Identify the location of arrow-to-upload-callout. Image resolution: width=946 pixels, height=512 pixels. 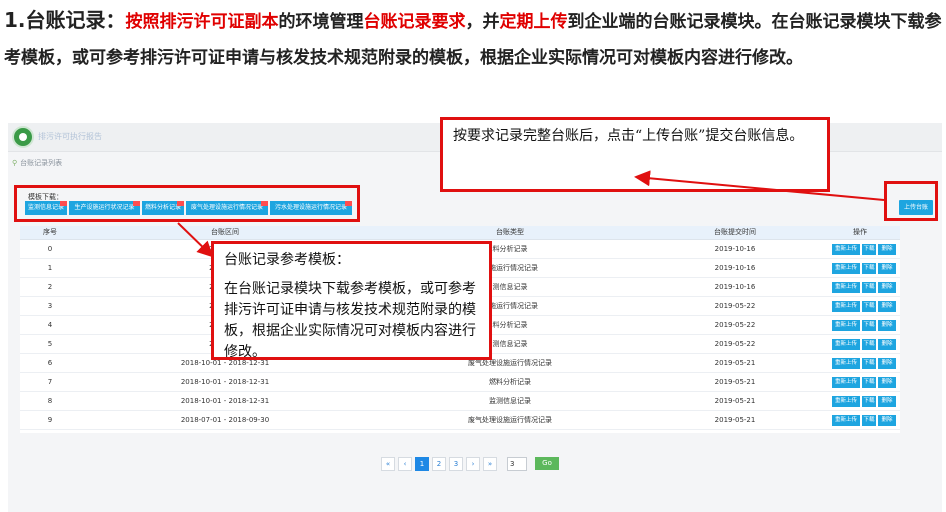
(759, 185).